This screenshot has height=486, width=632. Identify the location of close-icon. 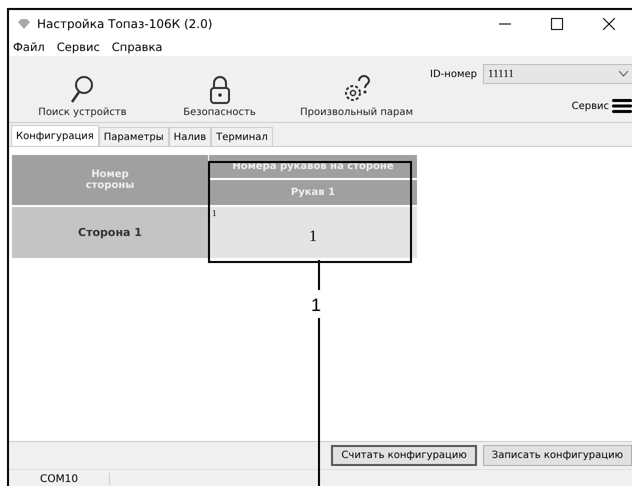
(609, 24).